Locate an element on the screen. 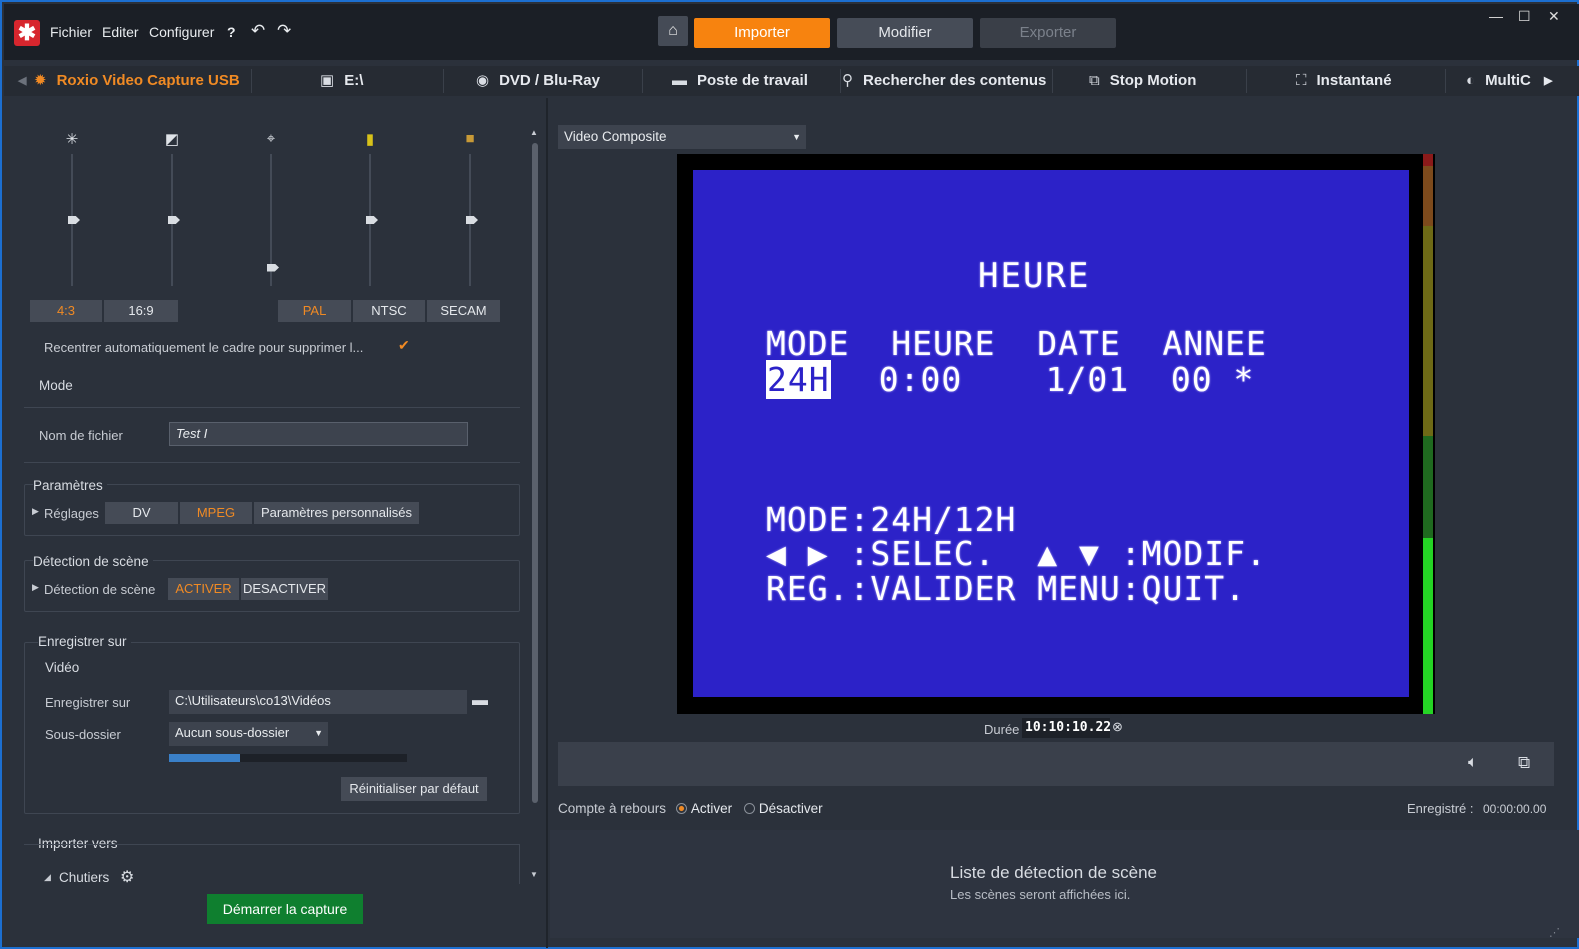 The image size is (1579, 949). tab-label: E:\ is located at coordinates (354, 80).